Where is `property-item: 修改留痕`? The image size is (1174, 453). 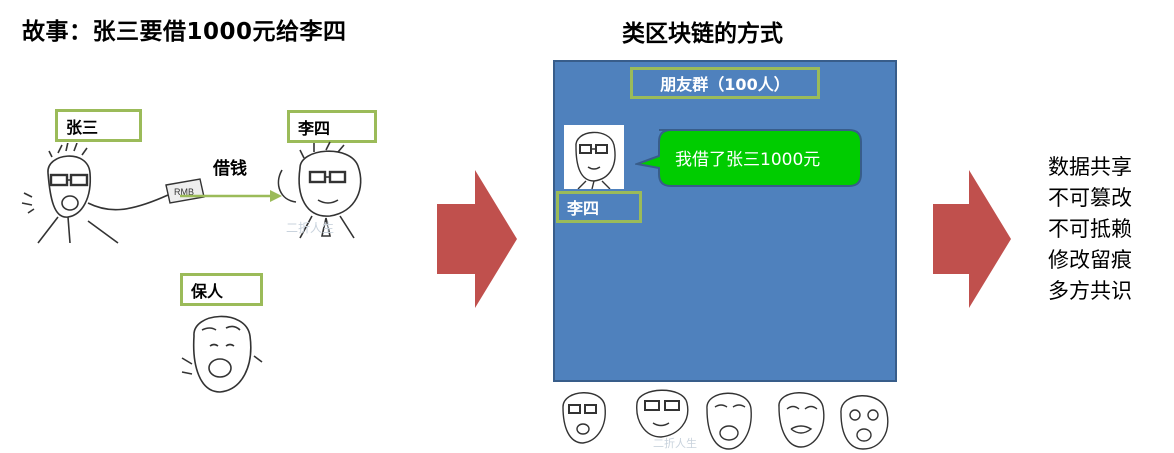 property-item: 修改留痕 is located at coordinates (1090, 260).